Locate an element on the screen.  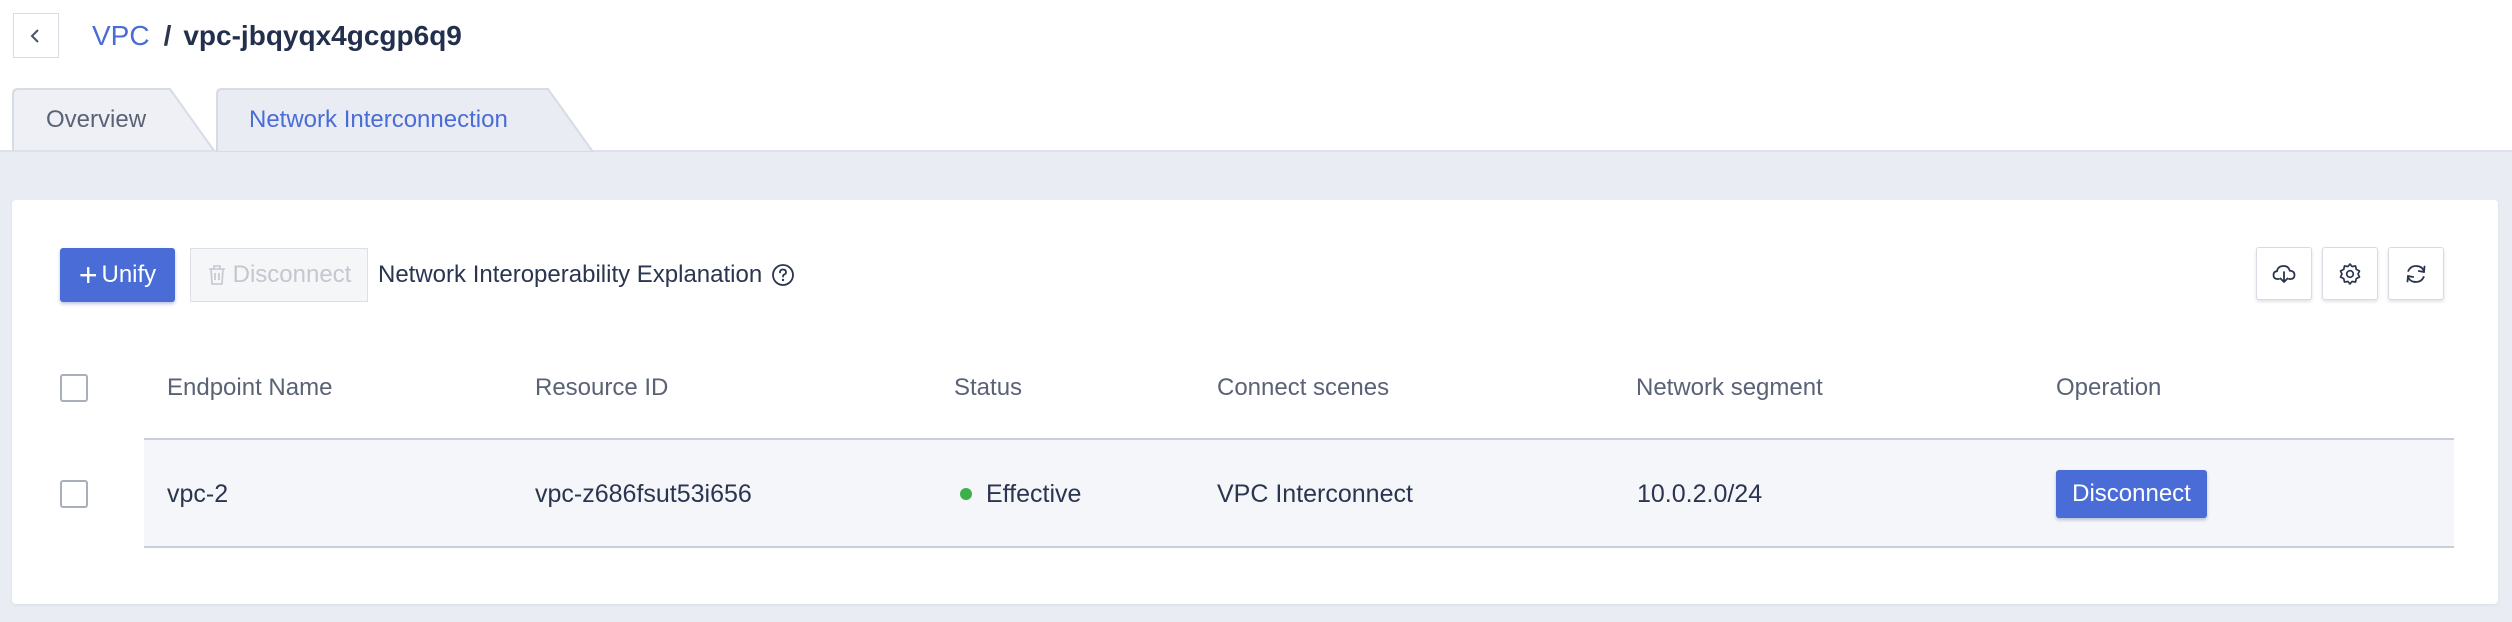
column-header-endpoint-name: Endpoint Name is located at coordinates (250, 387).